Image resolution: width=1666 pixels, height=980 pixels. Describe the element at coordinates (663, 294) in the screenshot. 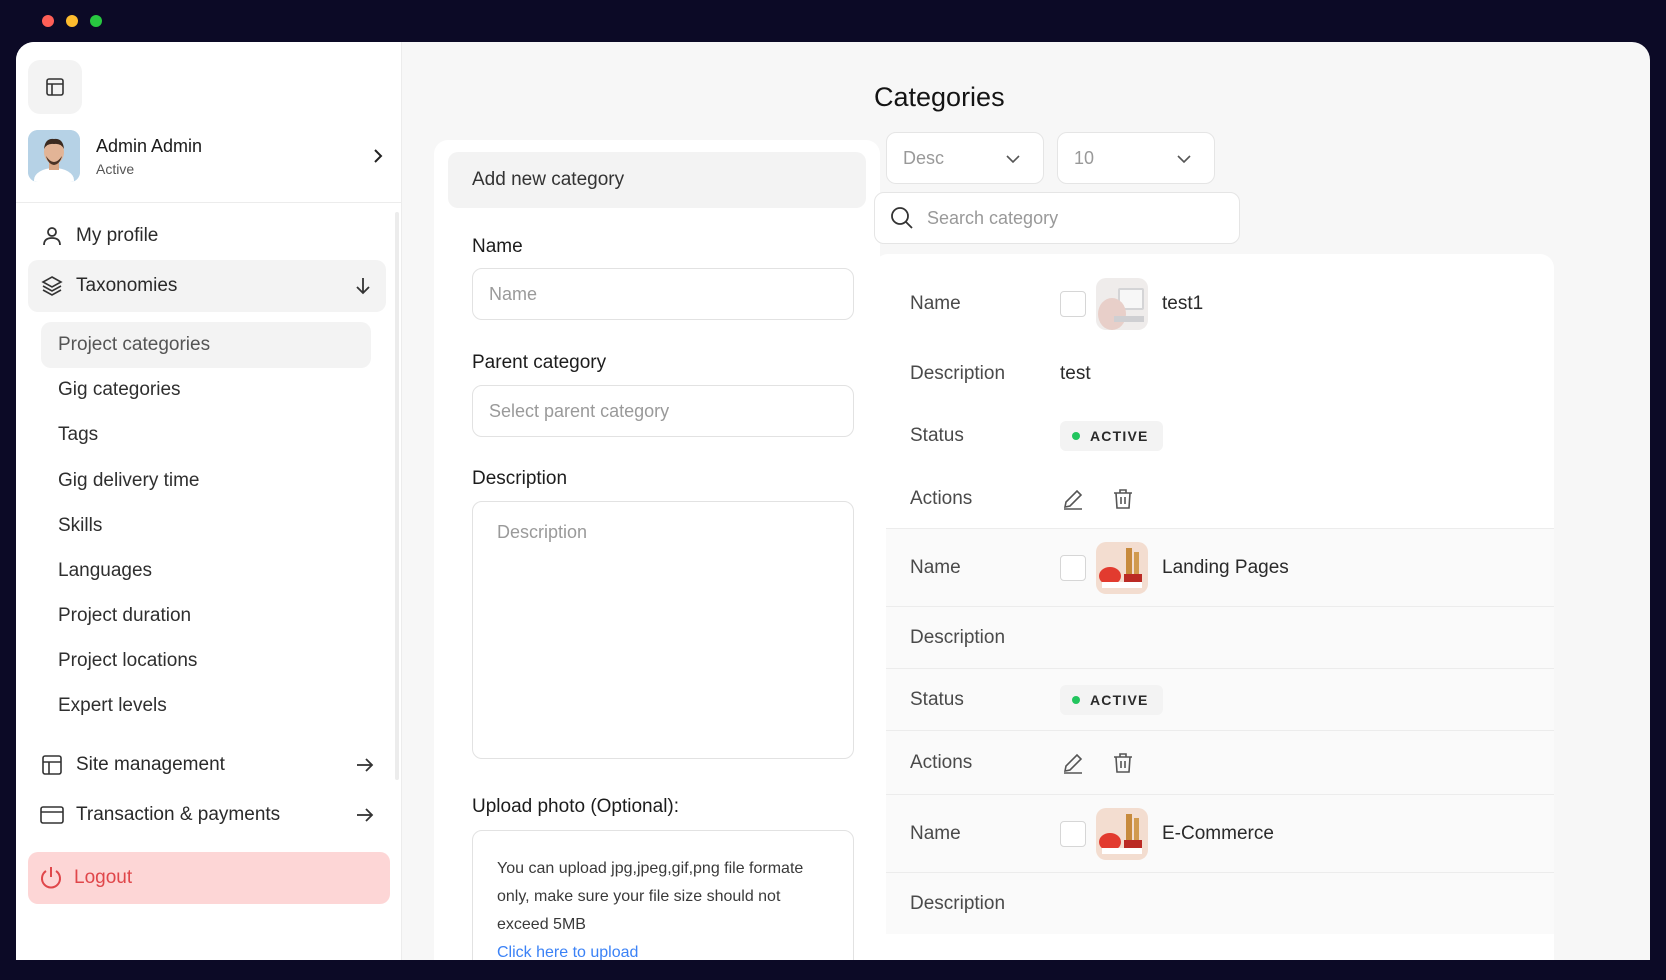

I see `name-input: Name` at that location.